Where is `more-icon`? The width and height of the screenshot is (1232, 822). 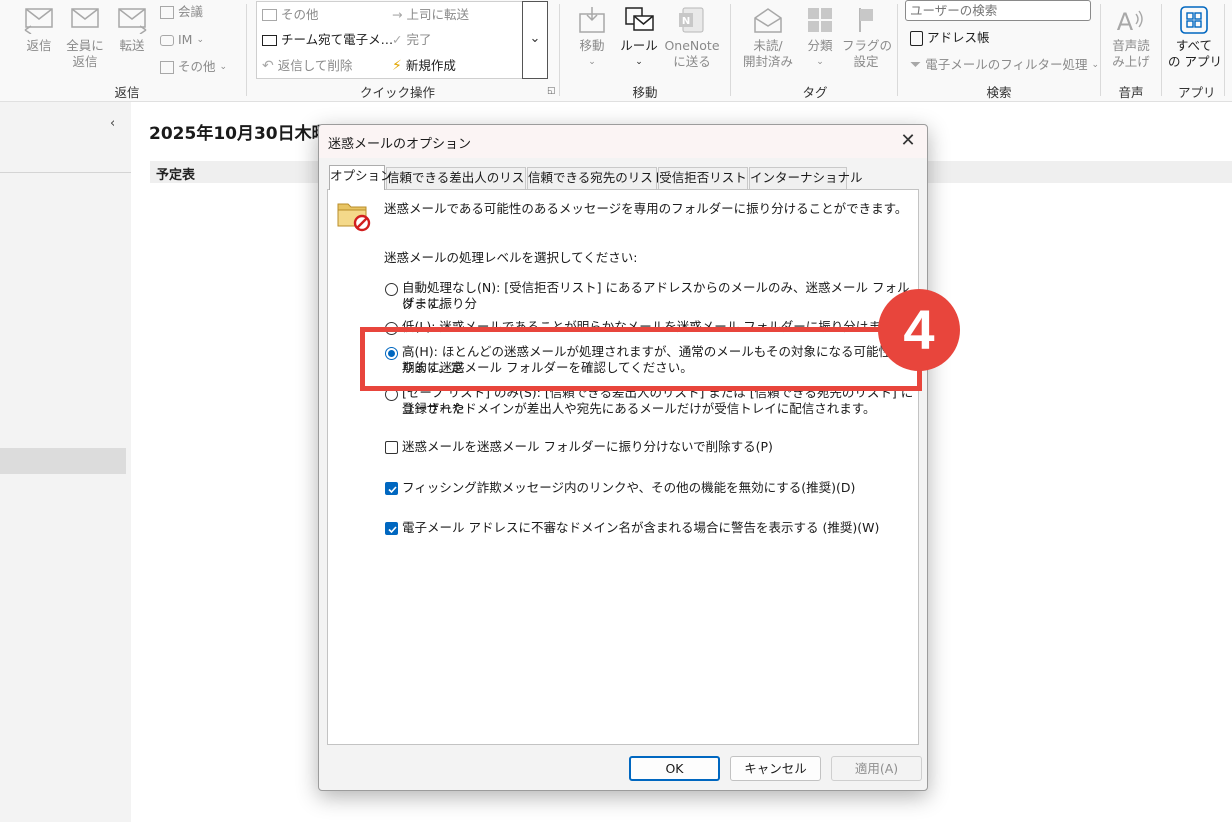 more-icon is located at coordinates (167, 67).